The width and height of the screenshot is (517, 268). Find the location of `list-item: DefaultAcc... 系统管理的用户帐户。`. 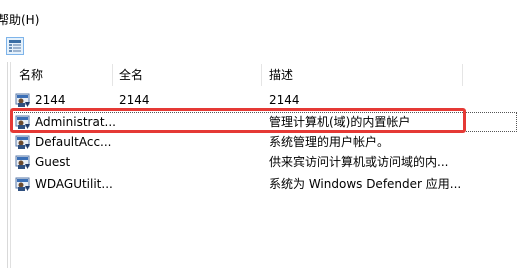

list-item: DefaultAcc... 系统管理的用户帐户。 is located at coordinates (264, 142).